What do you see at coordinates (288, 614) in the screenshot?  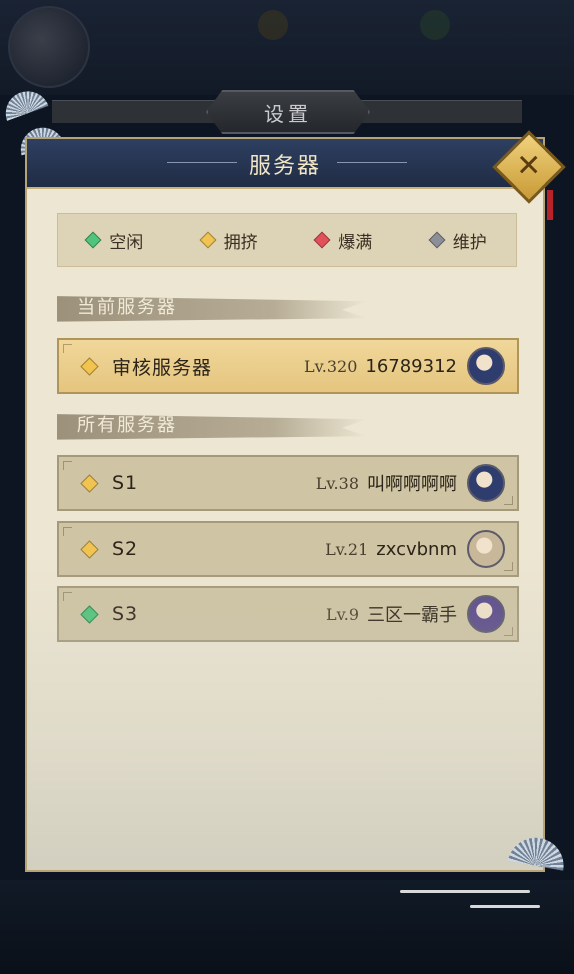 I see `server-row-s3: S3 Lv.9 三区一霸手` at bounding box center [288, 614].